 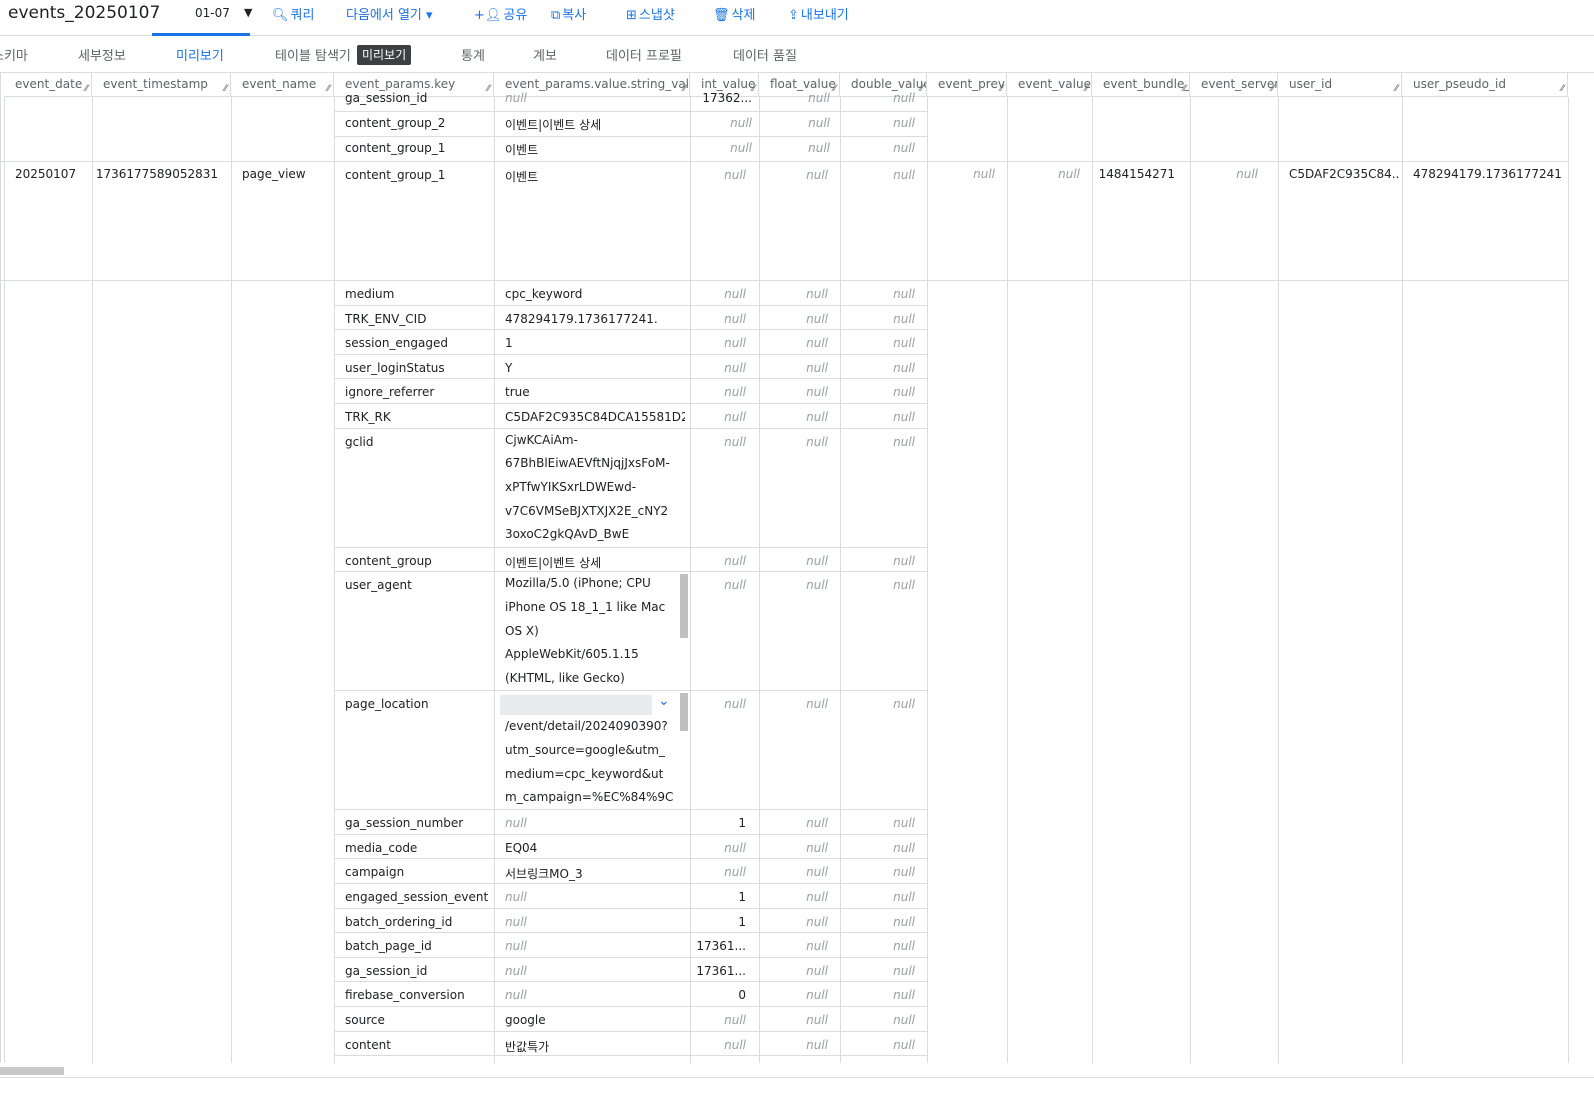 What do you see at coordinates (386, 98) in the screenshot?
I see `param-key: ga_session_id` at bounding box center [386, 98].